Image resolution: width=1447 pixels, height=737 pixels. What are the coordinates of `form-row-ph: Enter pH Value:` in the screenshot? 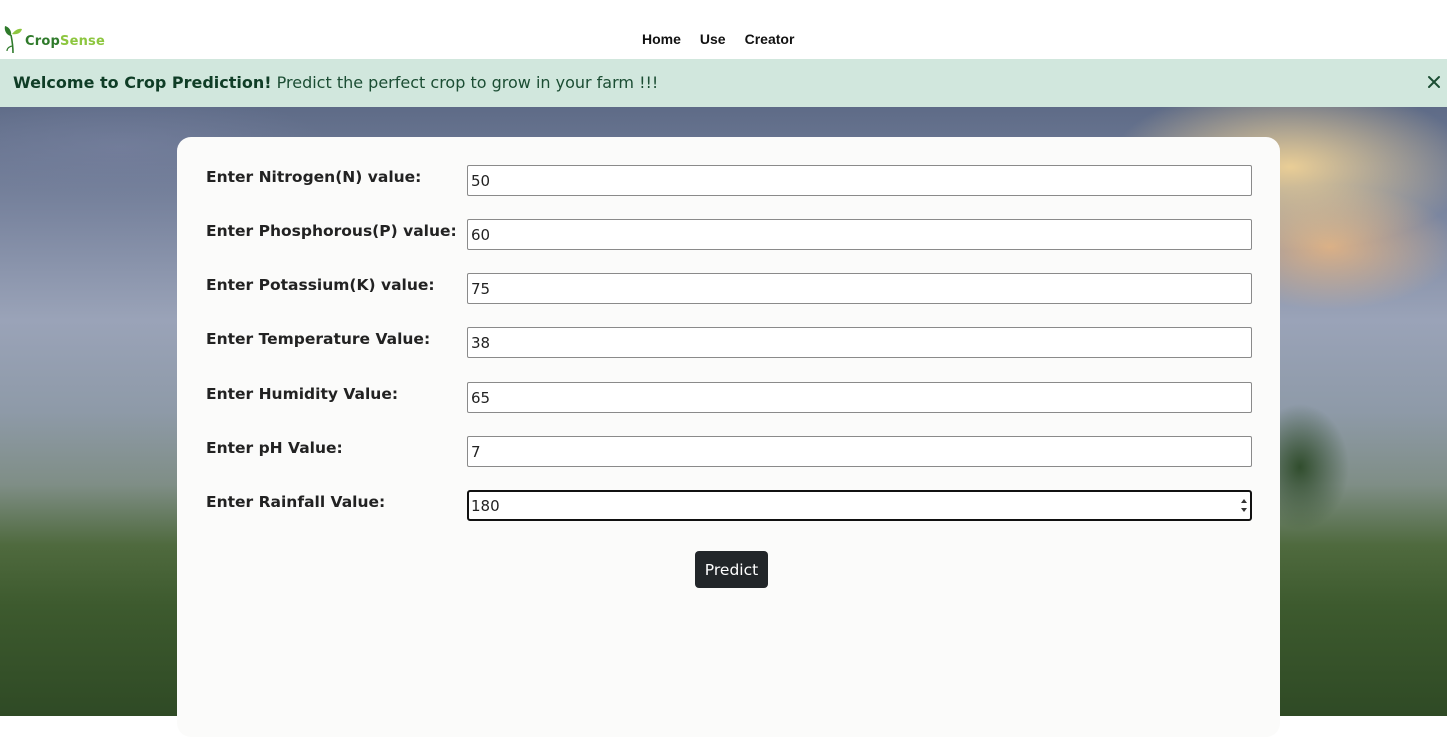 It's located at (728, 451).